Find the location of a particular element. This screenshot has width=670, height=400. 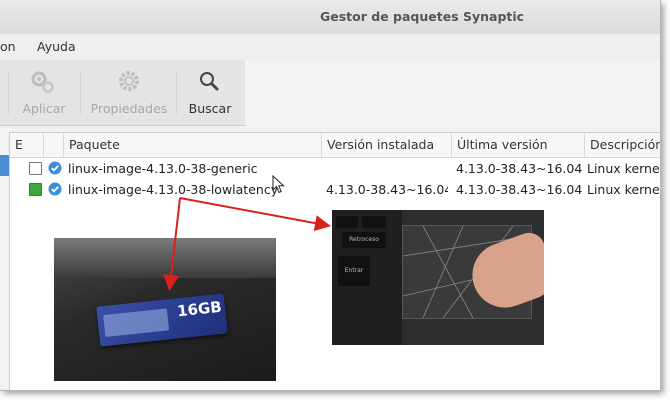

arrow-to-touchpad is located at coordinates (255, 214).